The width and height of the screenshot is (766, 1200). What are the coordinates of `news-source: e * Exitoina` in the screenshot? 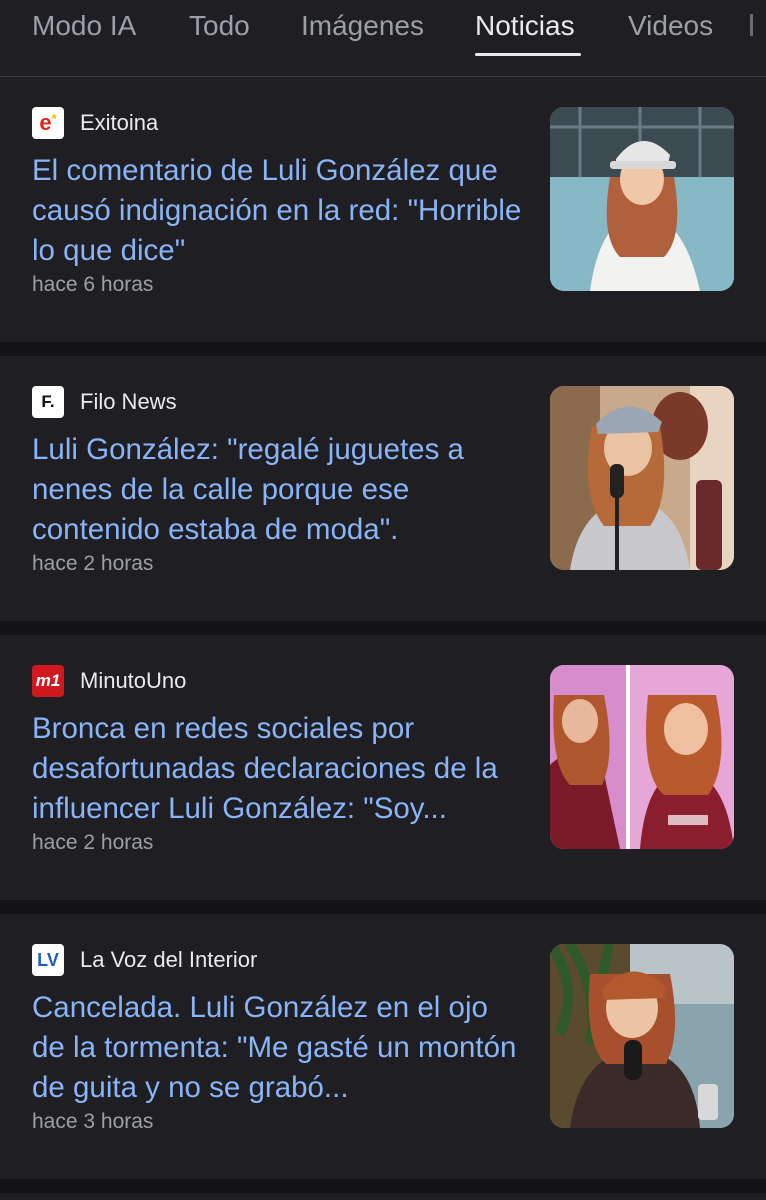 It's located at (95, 123).